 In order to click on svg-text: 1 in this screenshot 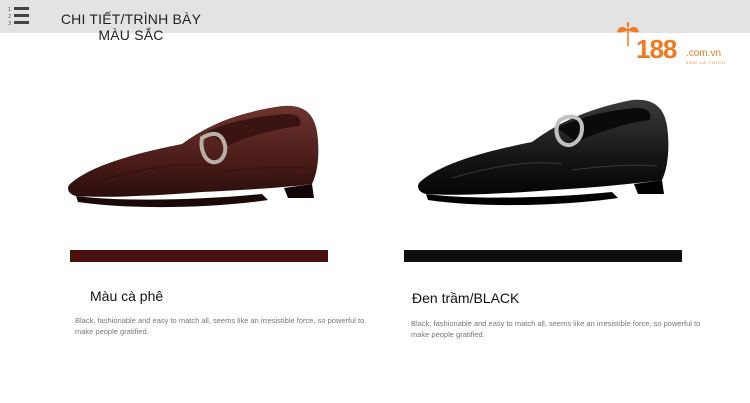, I will do `click(9, 10)`.